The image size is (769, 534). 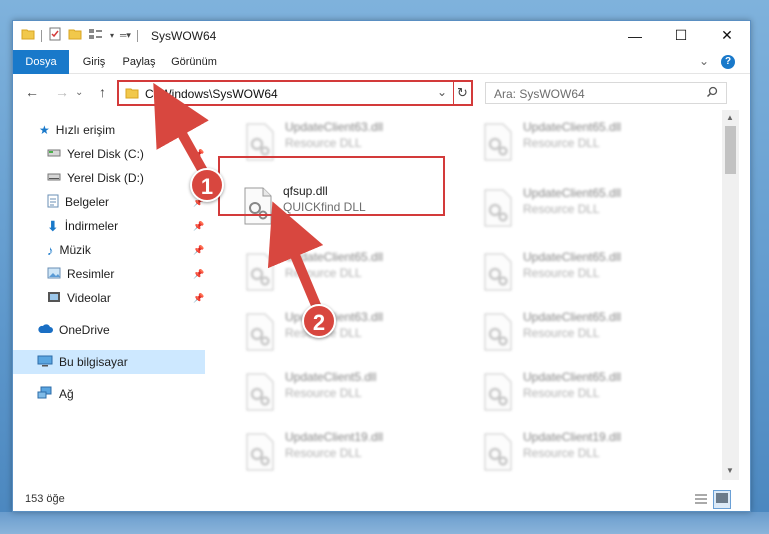 What do you see at coordinates (238, 197) in the screenshot?
I see `annotation-arrows` at bounding box center [238, 197].